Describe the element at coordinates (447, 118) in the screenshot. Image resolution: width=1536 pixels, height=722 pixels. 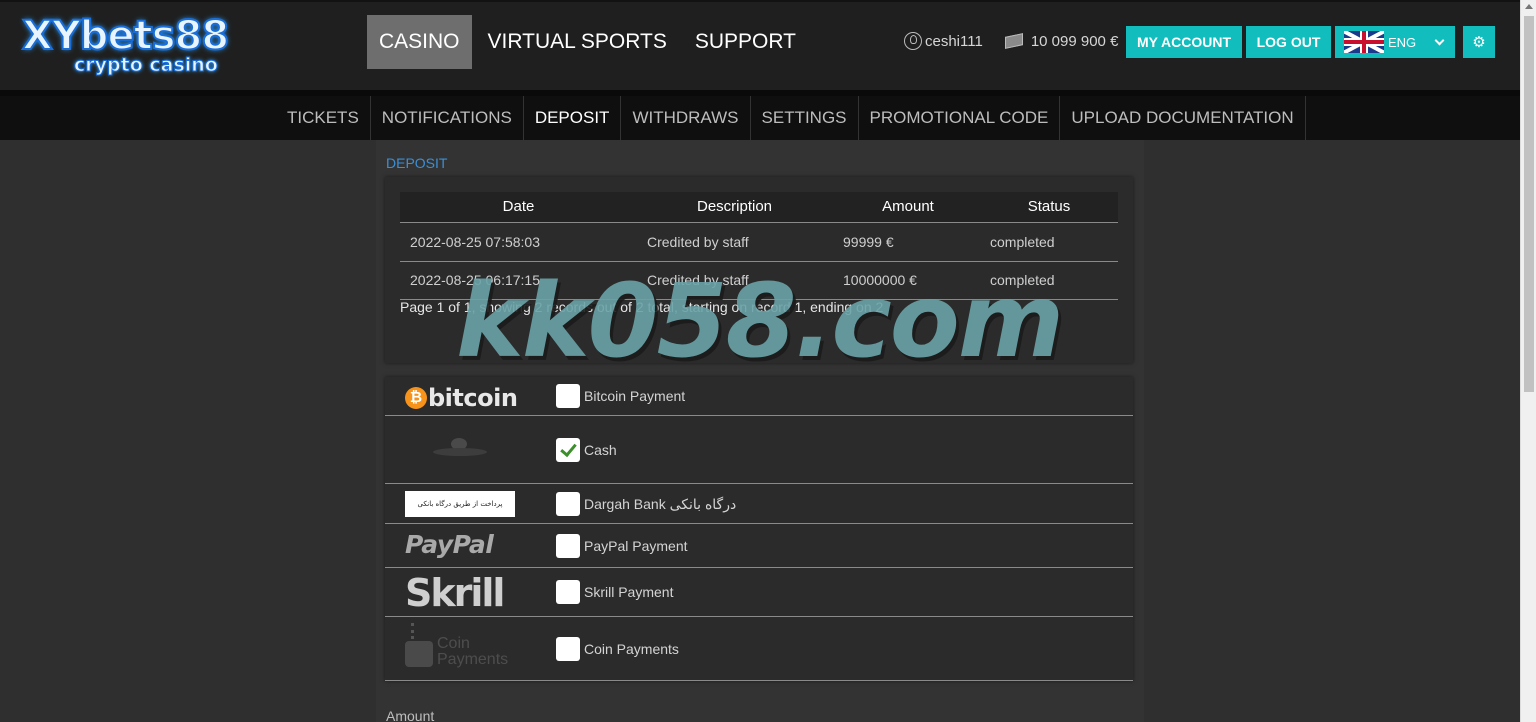
I see `tab-notifications: NOTIFICATIONS` at that location.